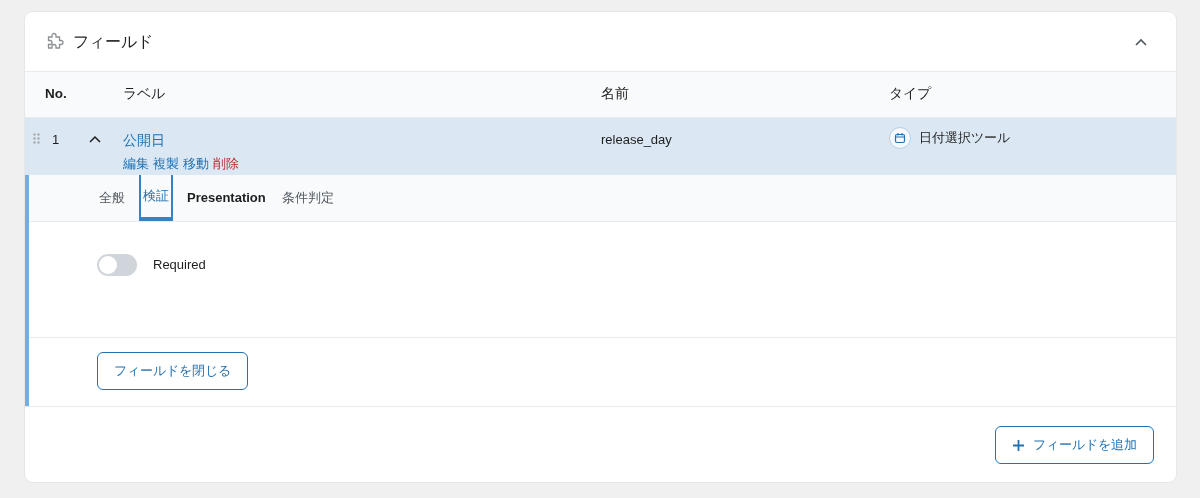 The image size is (1200, 498). What do you see at coordinates (179, 265) in the screenshot?
I see `setting-label: Required` at bounding box center [179, 265].